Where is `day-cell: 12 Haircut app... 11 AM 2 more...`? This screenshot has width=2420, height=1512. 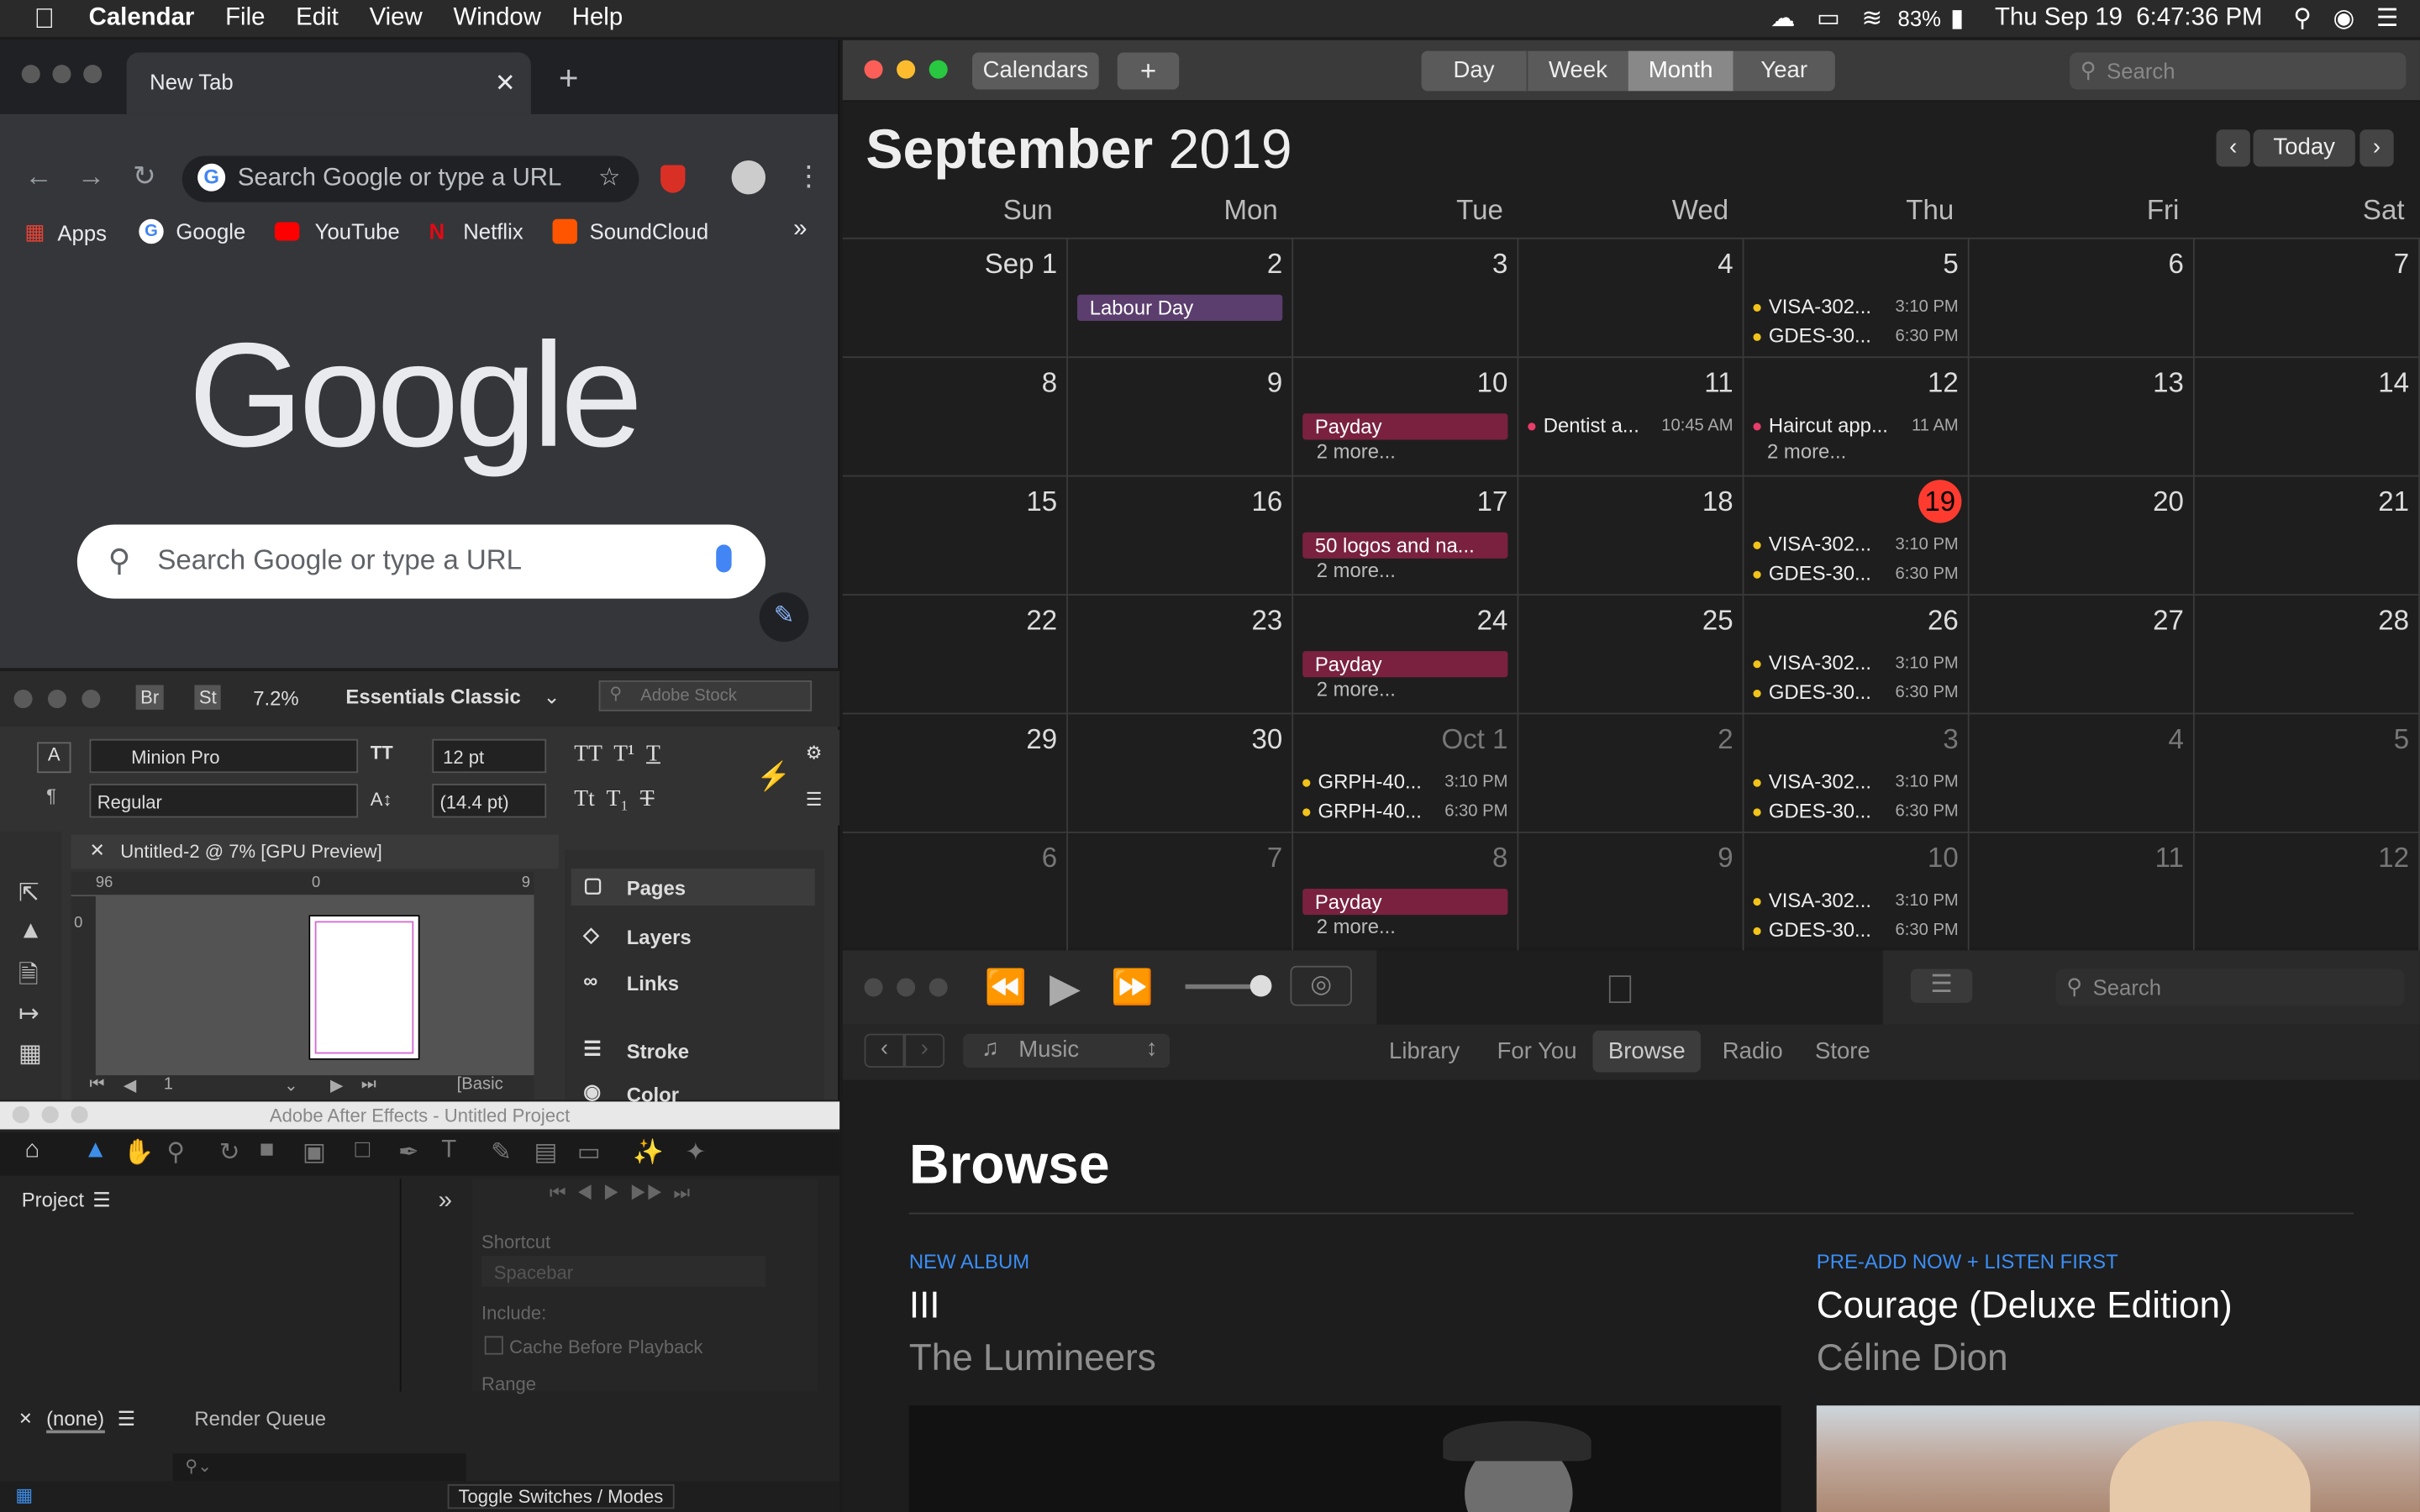
day-cell: 12 Haircut app... 11 AM 2 more... is located at coordinates (1857, 415).